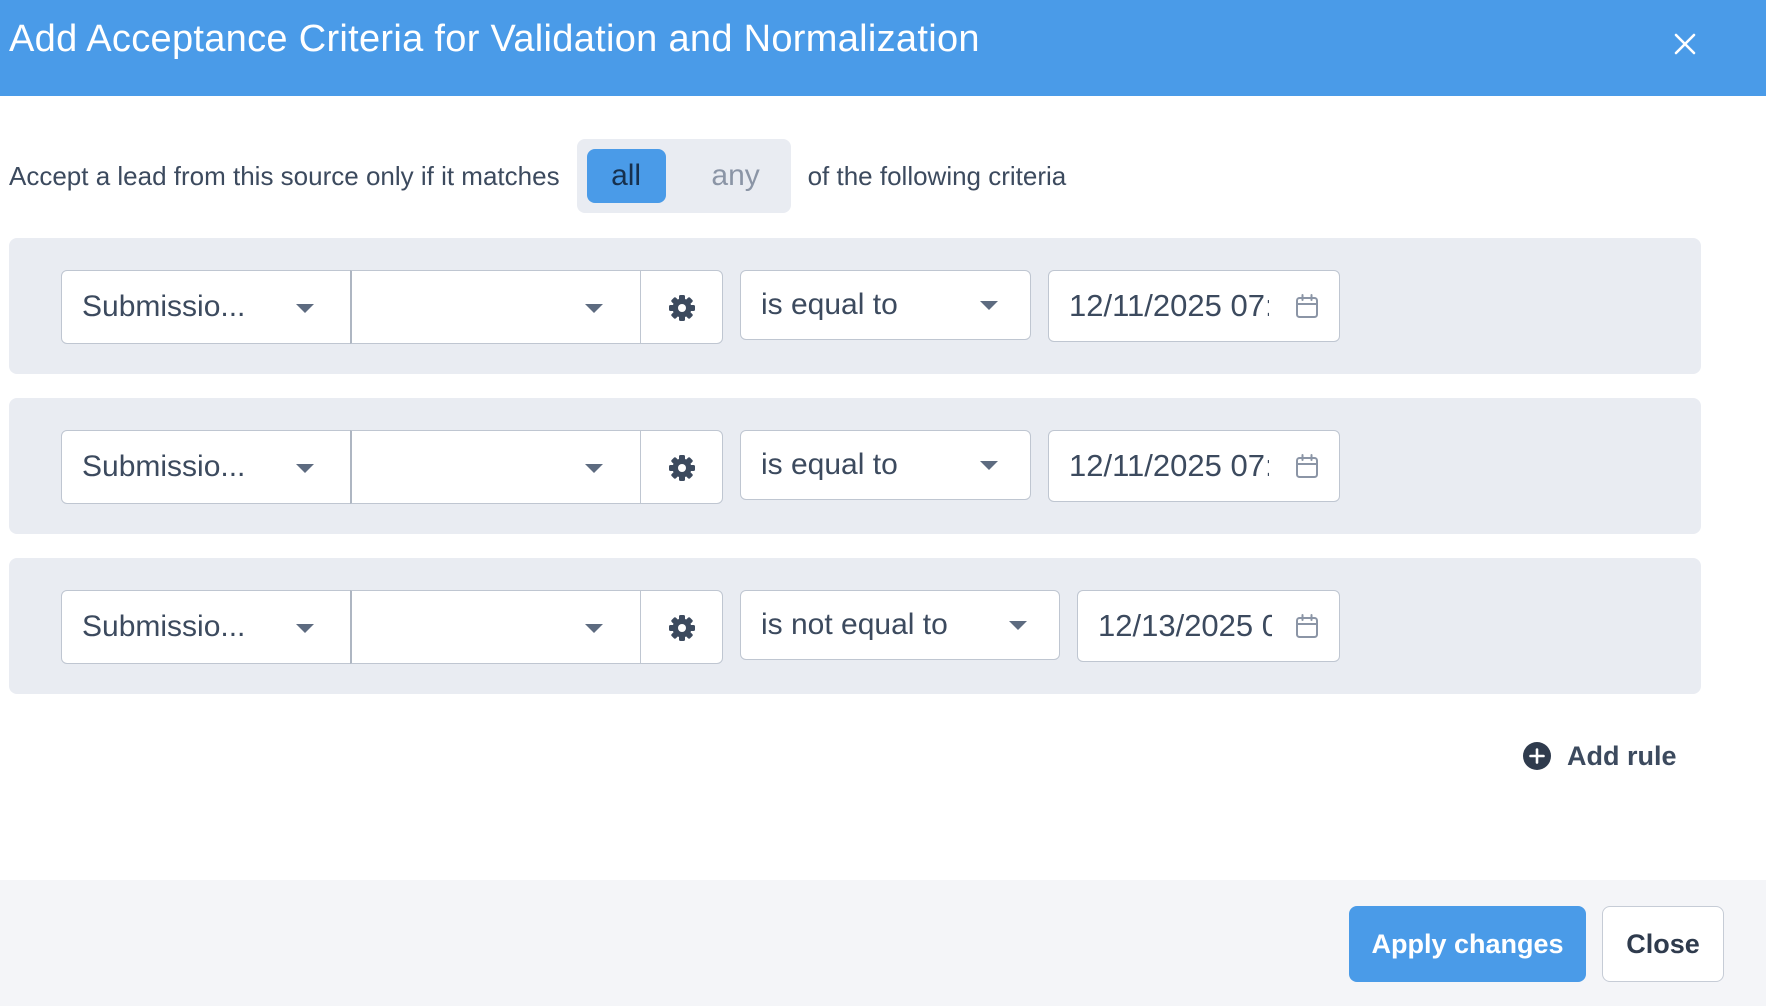 The width and height of the screenshot is (1766, 1006). What do you see at coordinates (1467, 944) in the screenshot?
I see `apply-changes-button: Apply changes` at bounding box center [1467, 944].